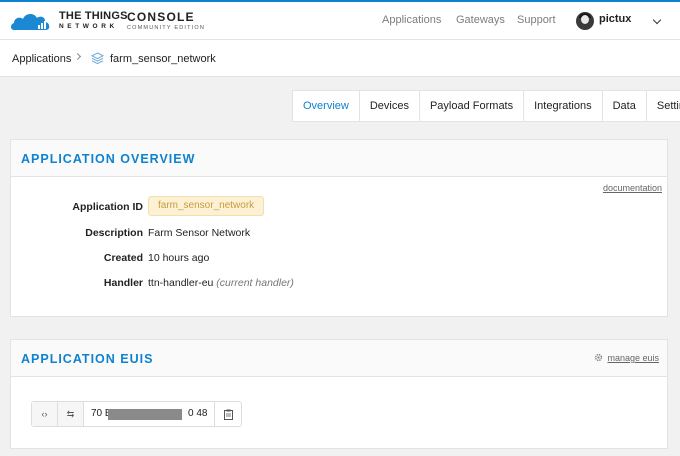 The width and height of the screenshot is (680, 456). What do you see at coordinates (108, 159) in the screenshot?
I see `overview-title: APPLICATION OVERVIEW` at bounding box center [108, 159].